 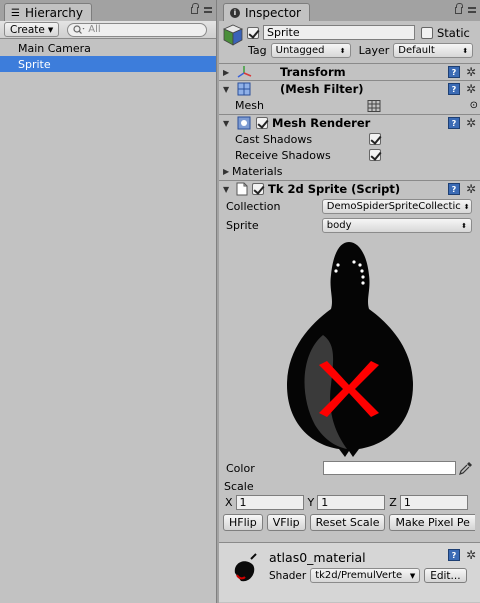 What do you see at coordinates (349, 486) in the screenshot?
I see `scale-label-row: Scale` at bounding box center [349, 486].